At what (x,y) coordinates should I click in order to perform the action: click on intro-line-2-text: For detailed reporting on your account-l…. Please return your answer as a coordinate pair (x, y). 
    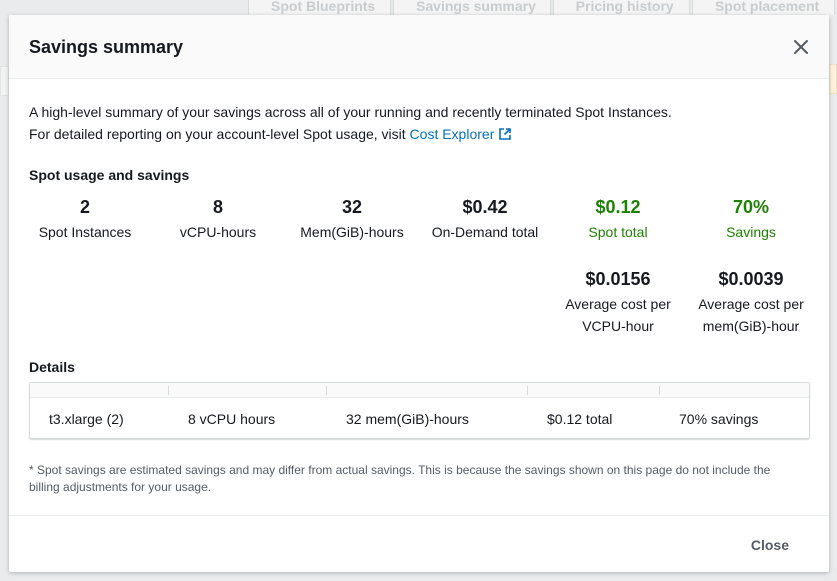
    Looking at the image, I should click on (217, 134).